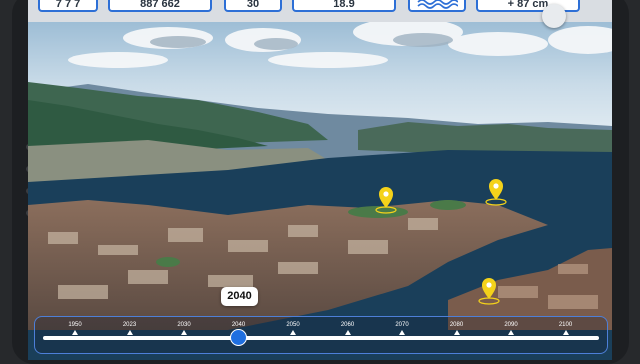 This screenshot has width=640, height=364. Describe the element at coordinates (130, 325) in the screenshot. I see `year-tick-label: 2023` at that location.